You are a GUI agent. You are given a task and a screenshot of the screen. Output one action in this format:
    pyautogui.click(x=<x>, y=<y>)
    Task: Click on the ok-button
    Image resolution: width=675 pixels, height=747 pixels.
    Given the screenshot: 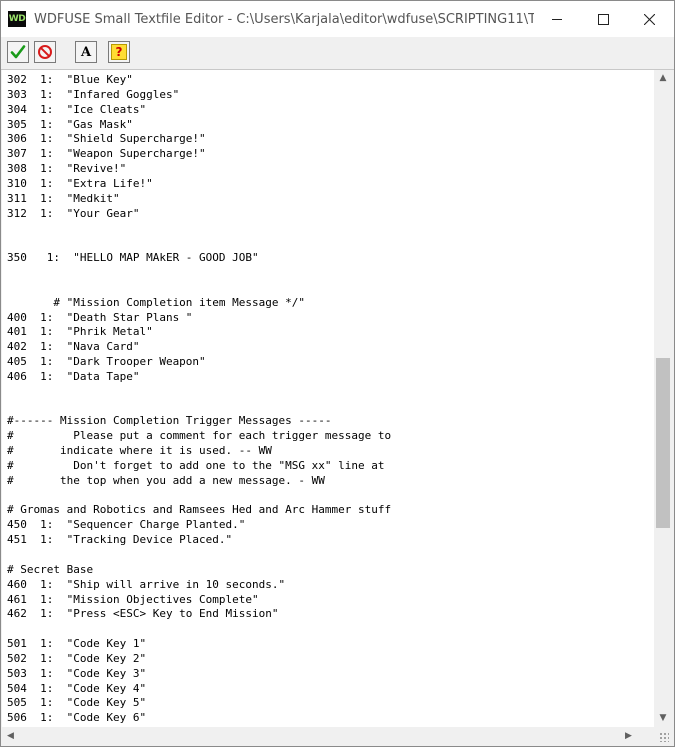 What is the action you would take?
    pyautogui.click(x=18, y=52)
    